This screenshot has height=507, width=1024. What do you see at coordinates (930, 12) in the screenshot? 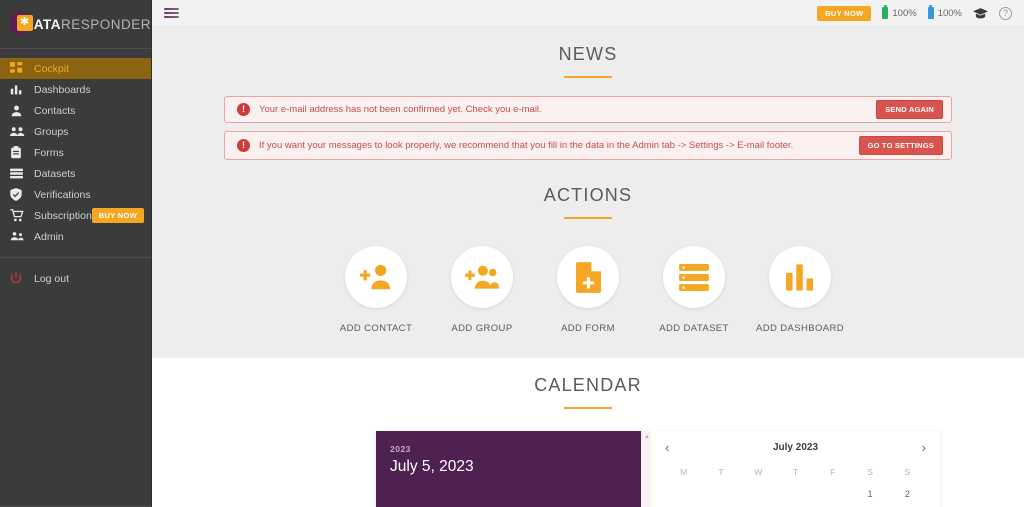
I see `battery-blue-icon` at bounding box center [930, 12].